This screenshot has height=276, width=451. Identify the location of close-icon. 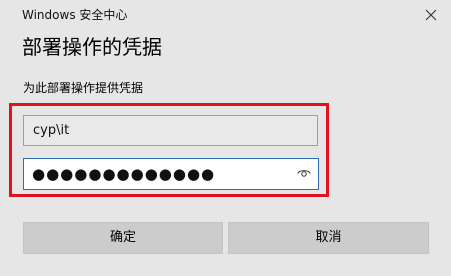
(431, 15).